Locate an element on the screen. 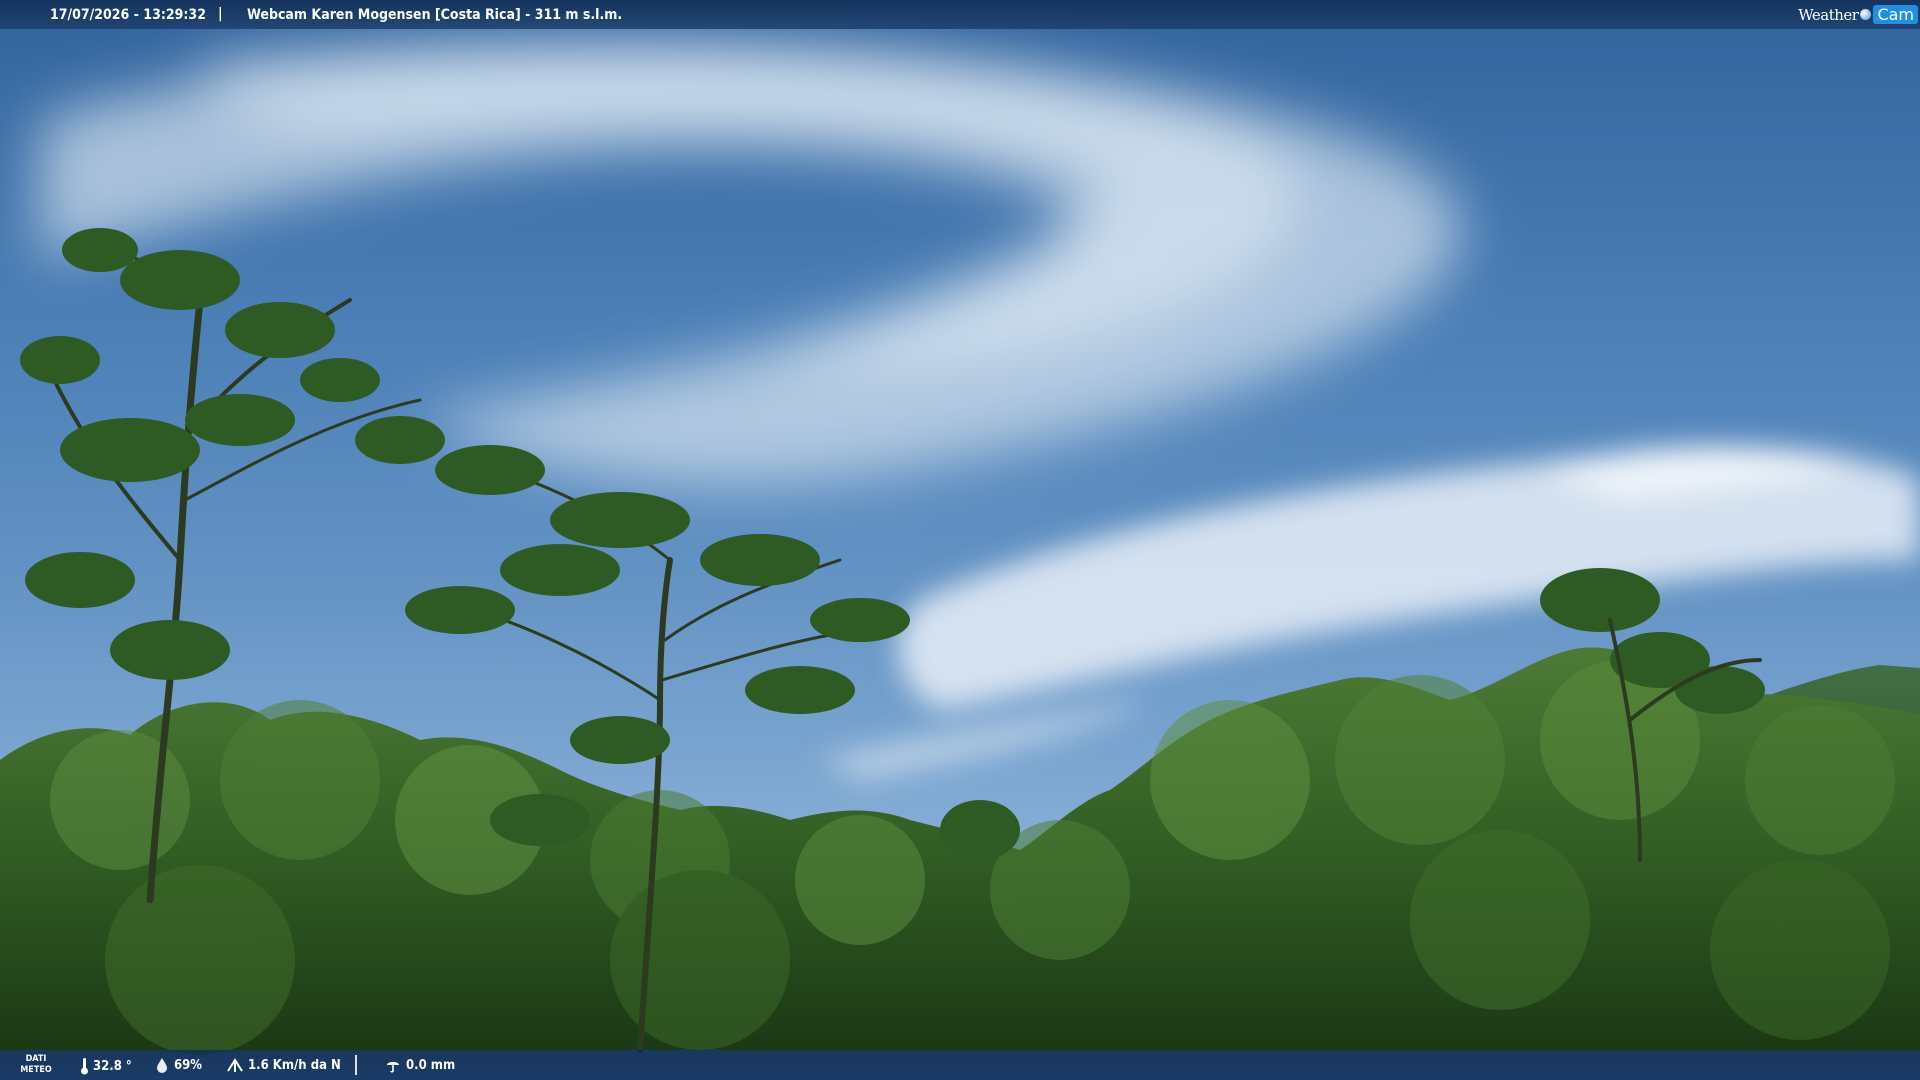 This screenshot has height=1080, width=1920. rain-gauge-icon is located at coordinates (393, 1067).